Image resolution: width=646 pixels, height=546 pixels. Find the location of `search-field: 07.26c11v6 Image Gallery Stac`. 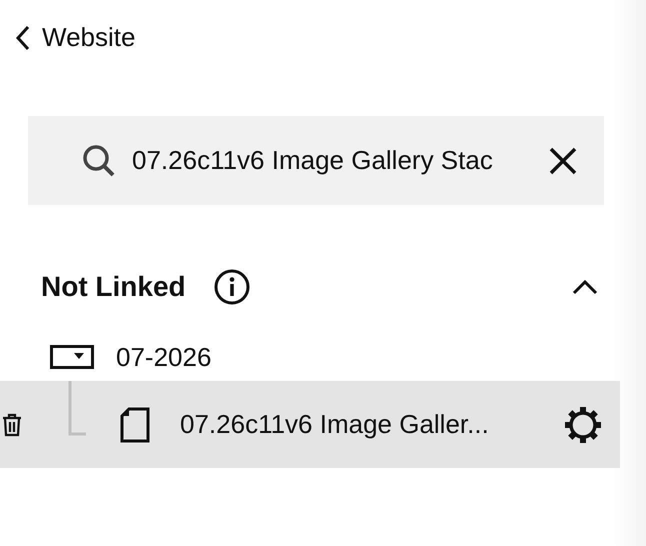

search-field: 07.26c11v6 Image Gallery Stac is located at coordinates (332, 160).